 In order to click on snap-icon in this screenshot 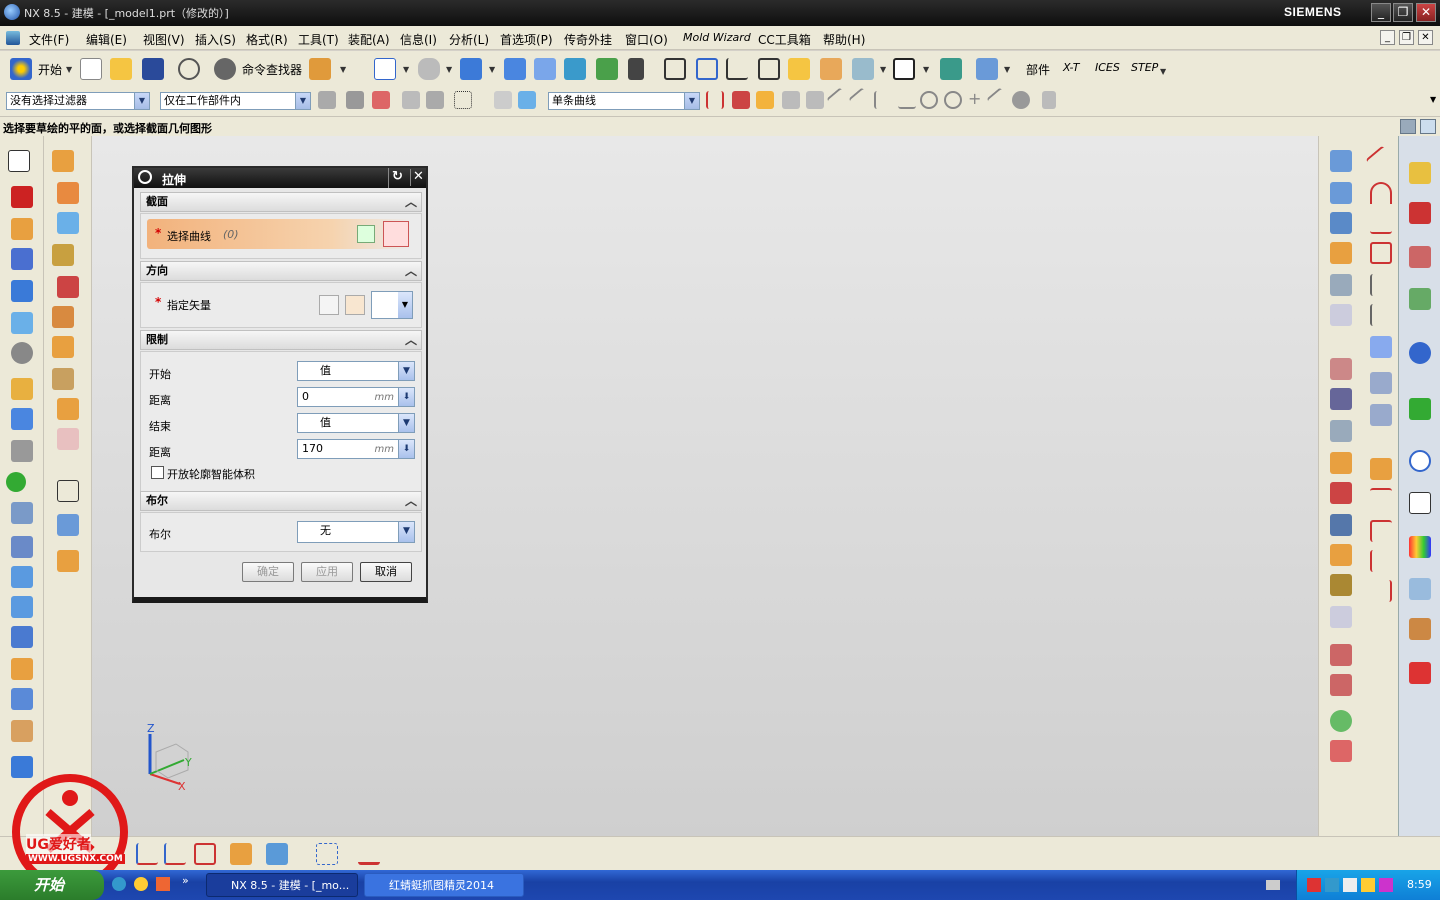, I will do `click(355, 100)`.